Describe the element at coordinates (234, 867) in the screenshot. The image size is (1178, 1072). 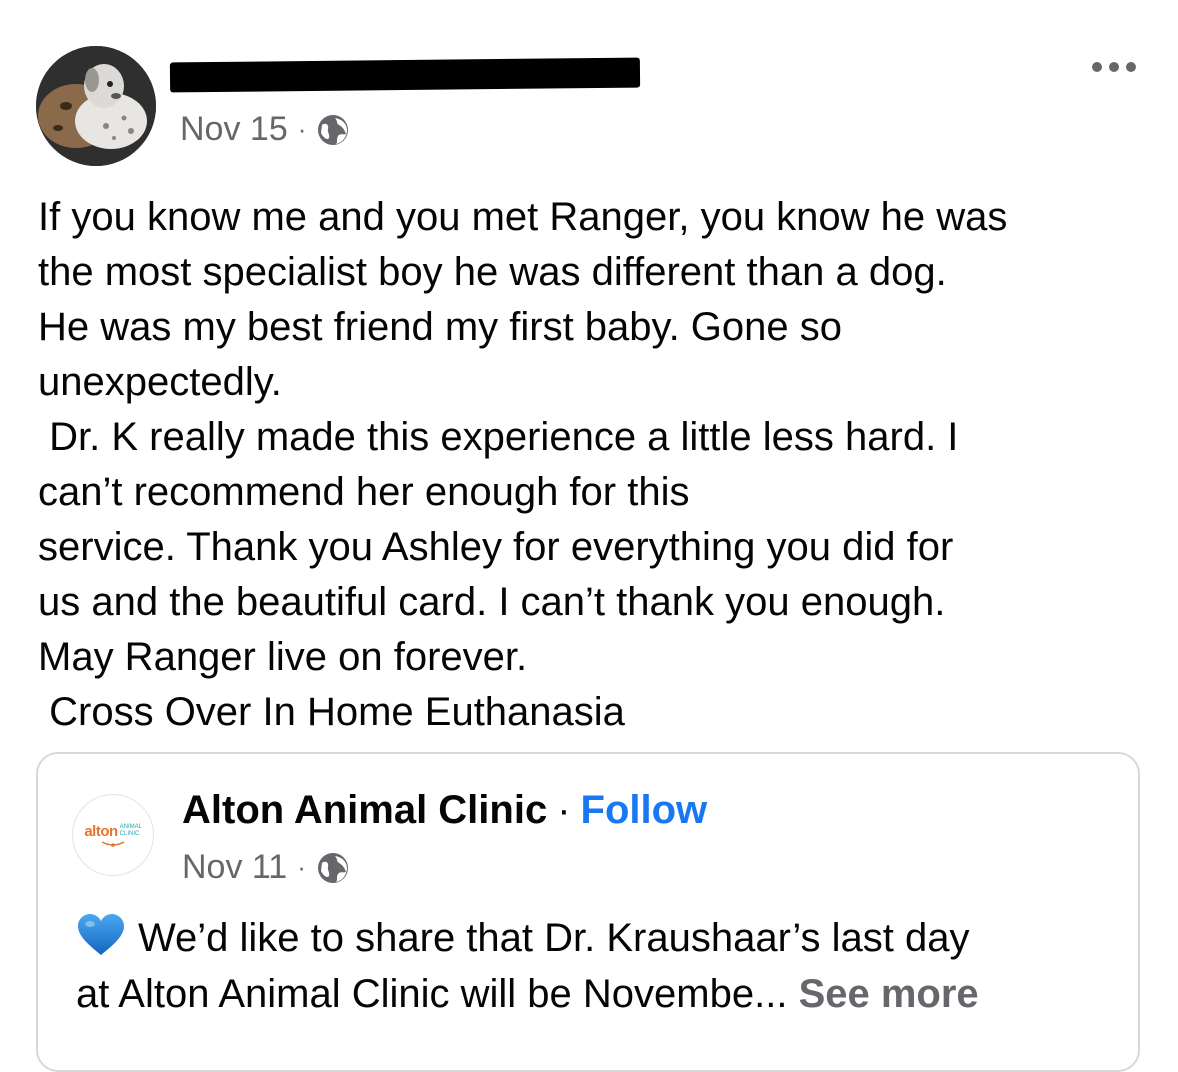
I see `shared-post-date: Nov 11` at that location.